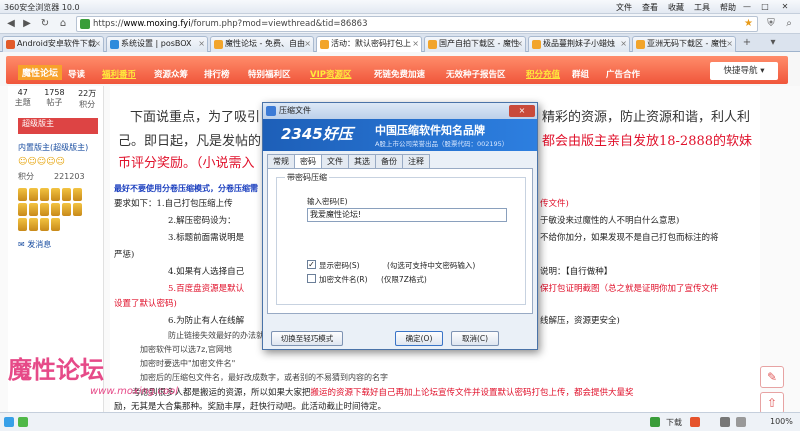  I want to click on zoom-level: 100%, so click(781, 421).